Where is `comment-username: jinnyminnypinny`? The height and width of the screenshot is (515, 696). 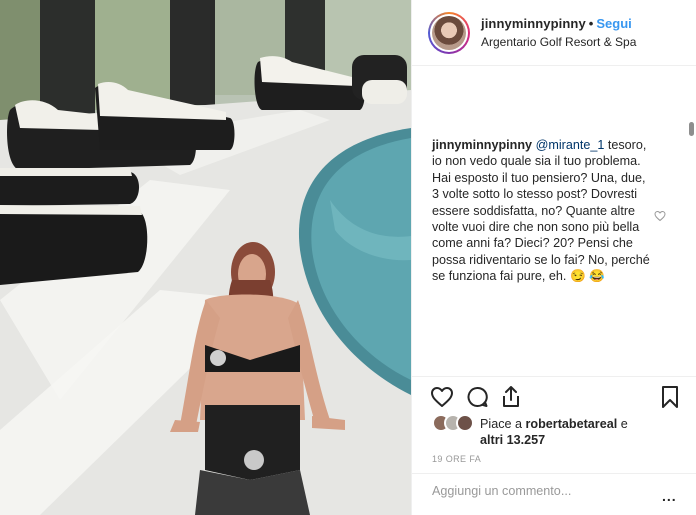
comment-username: jinnyminnypinny is located at coordinates (482, 145).